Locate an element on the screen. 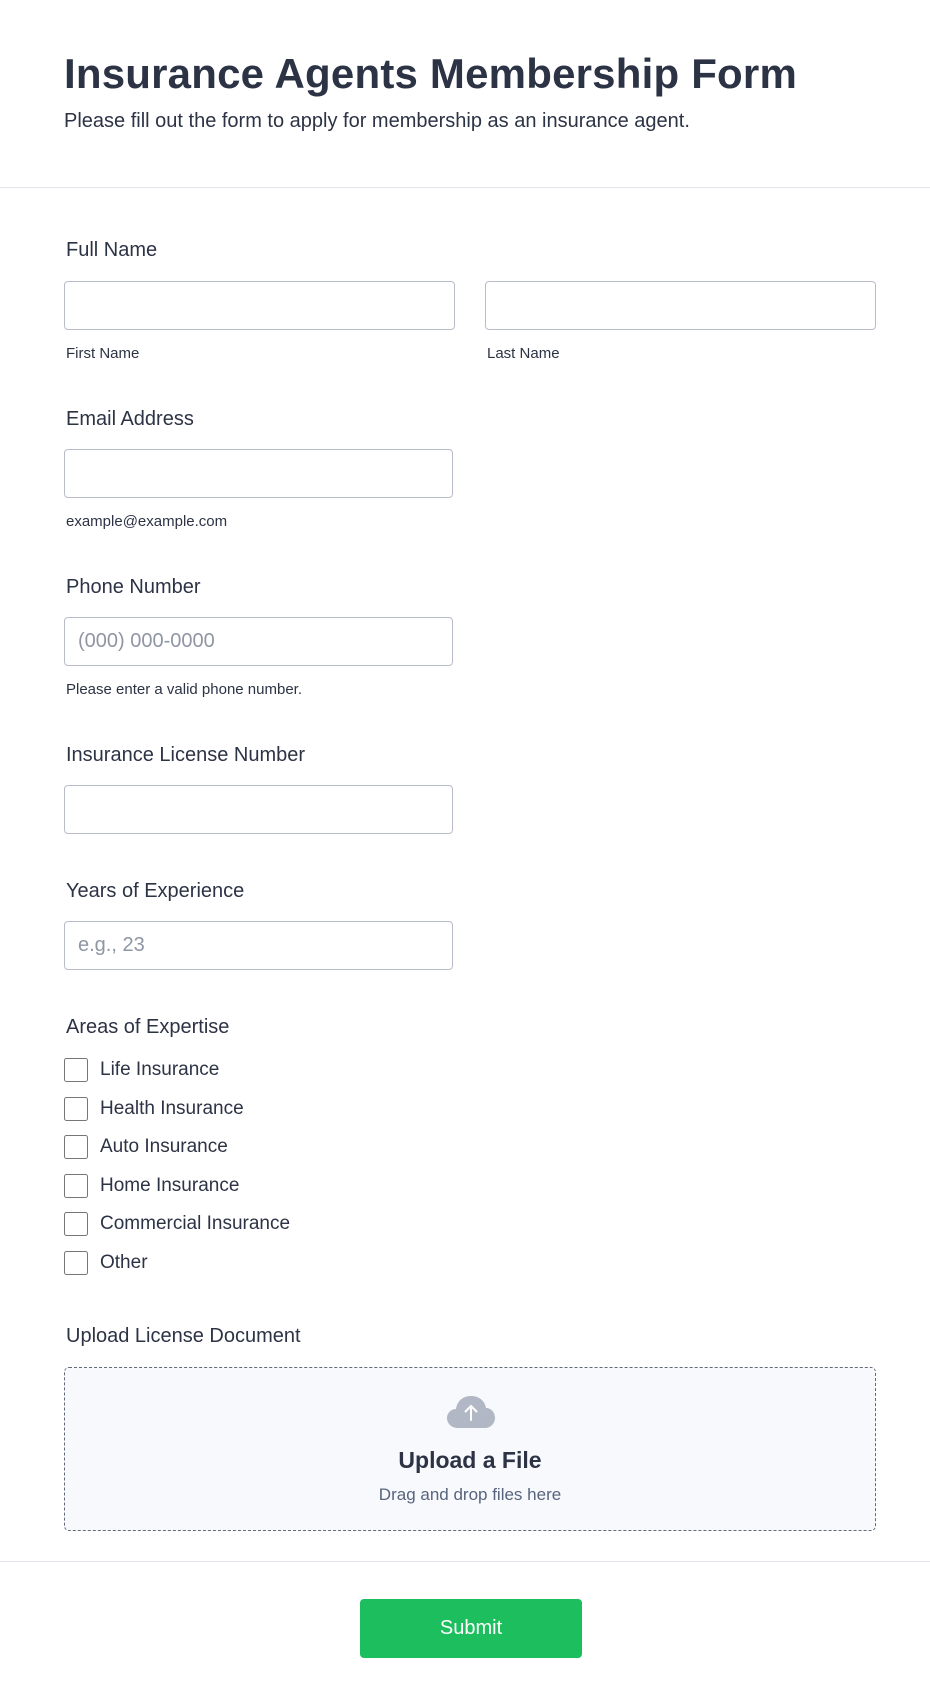 The image size is (930, 1707). life-insurance-checkbox is located at coordinates (76, 1070).